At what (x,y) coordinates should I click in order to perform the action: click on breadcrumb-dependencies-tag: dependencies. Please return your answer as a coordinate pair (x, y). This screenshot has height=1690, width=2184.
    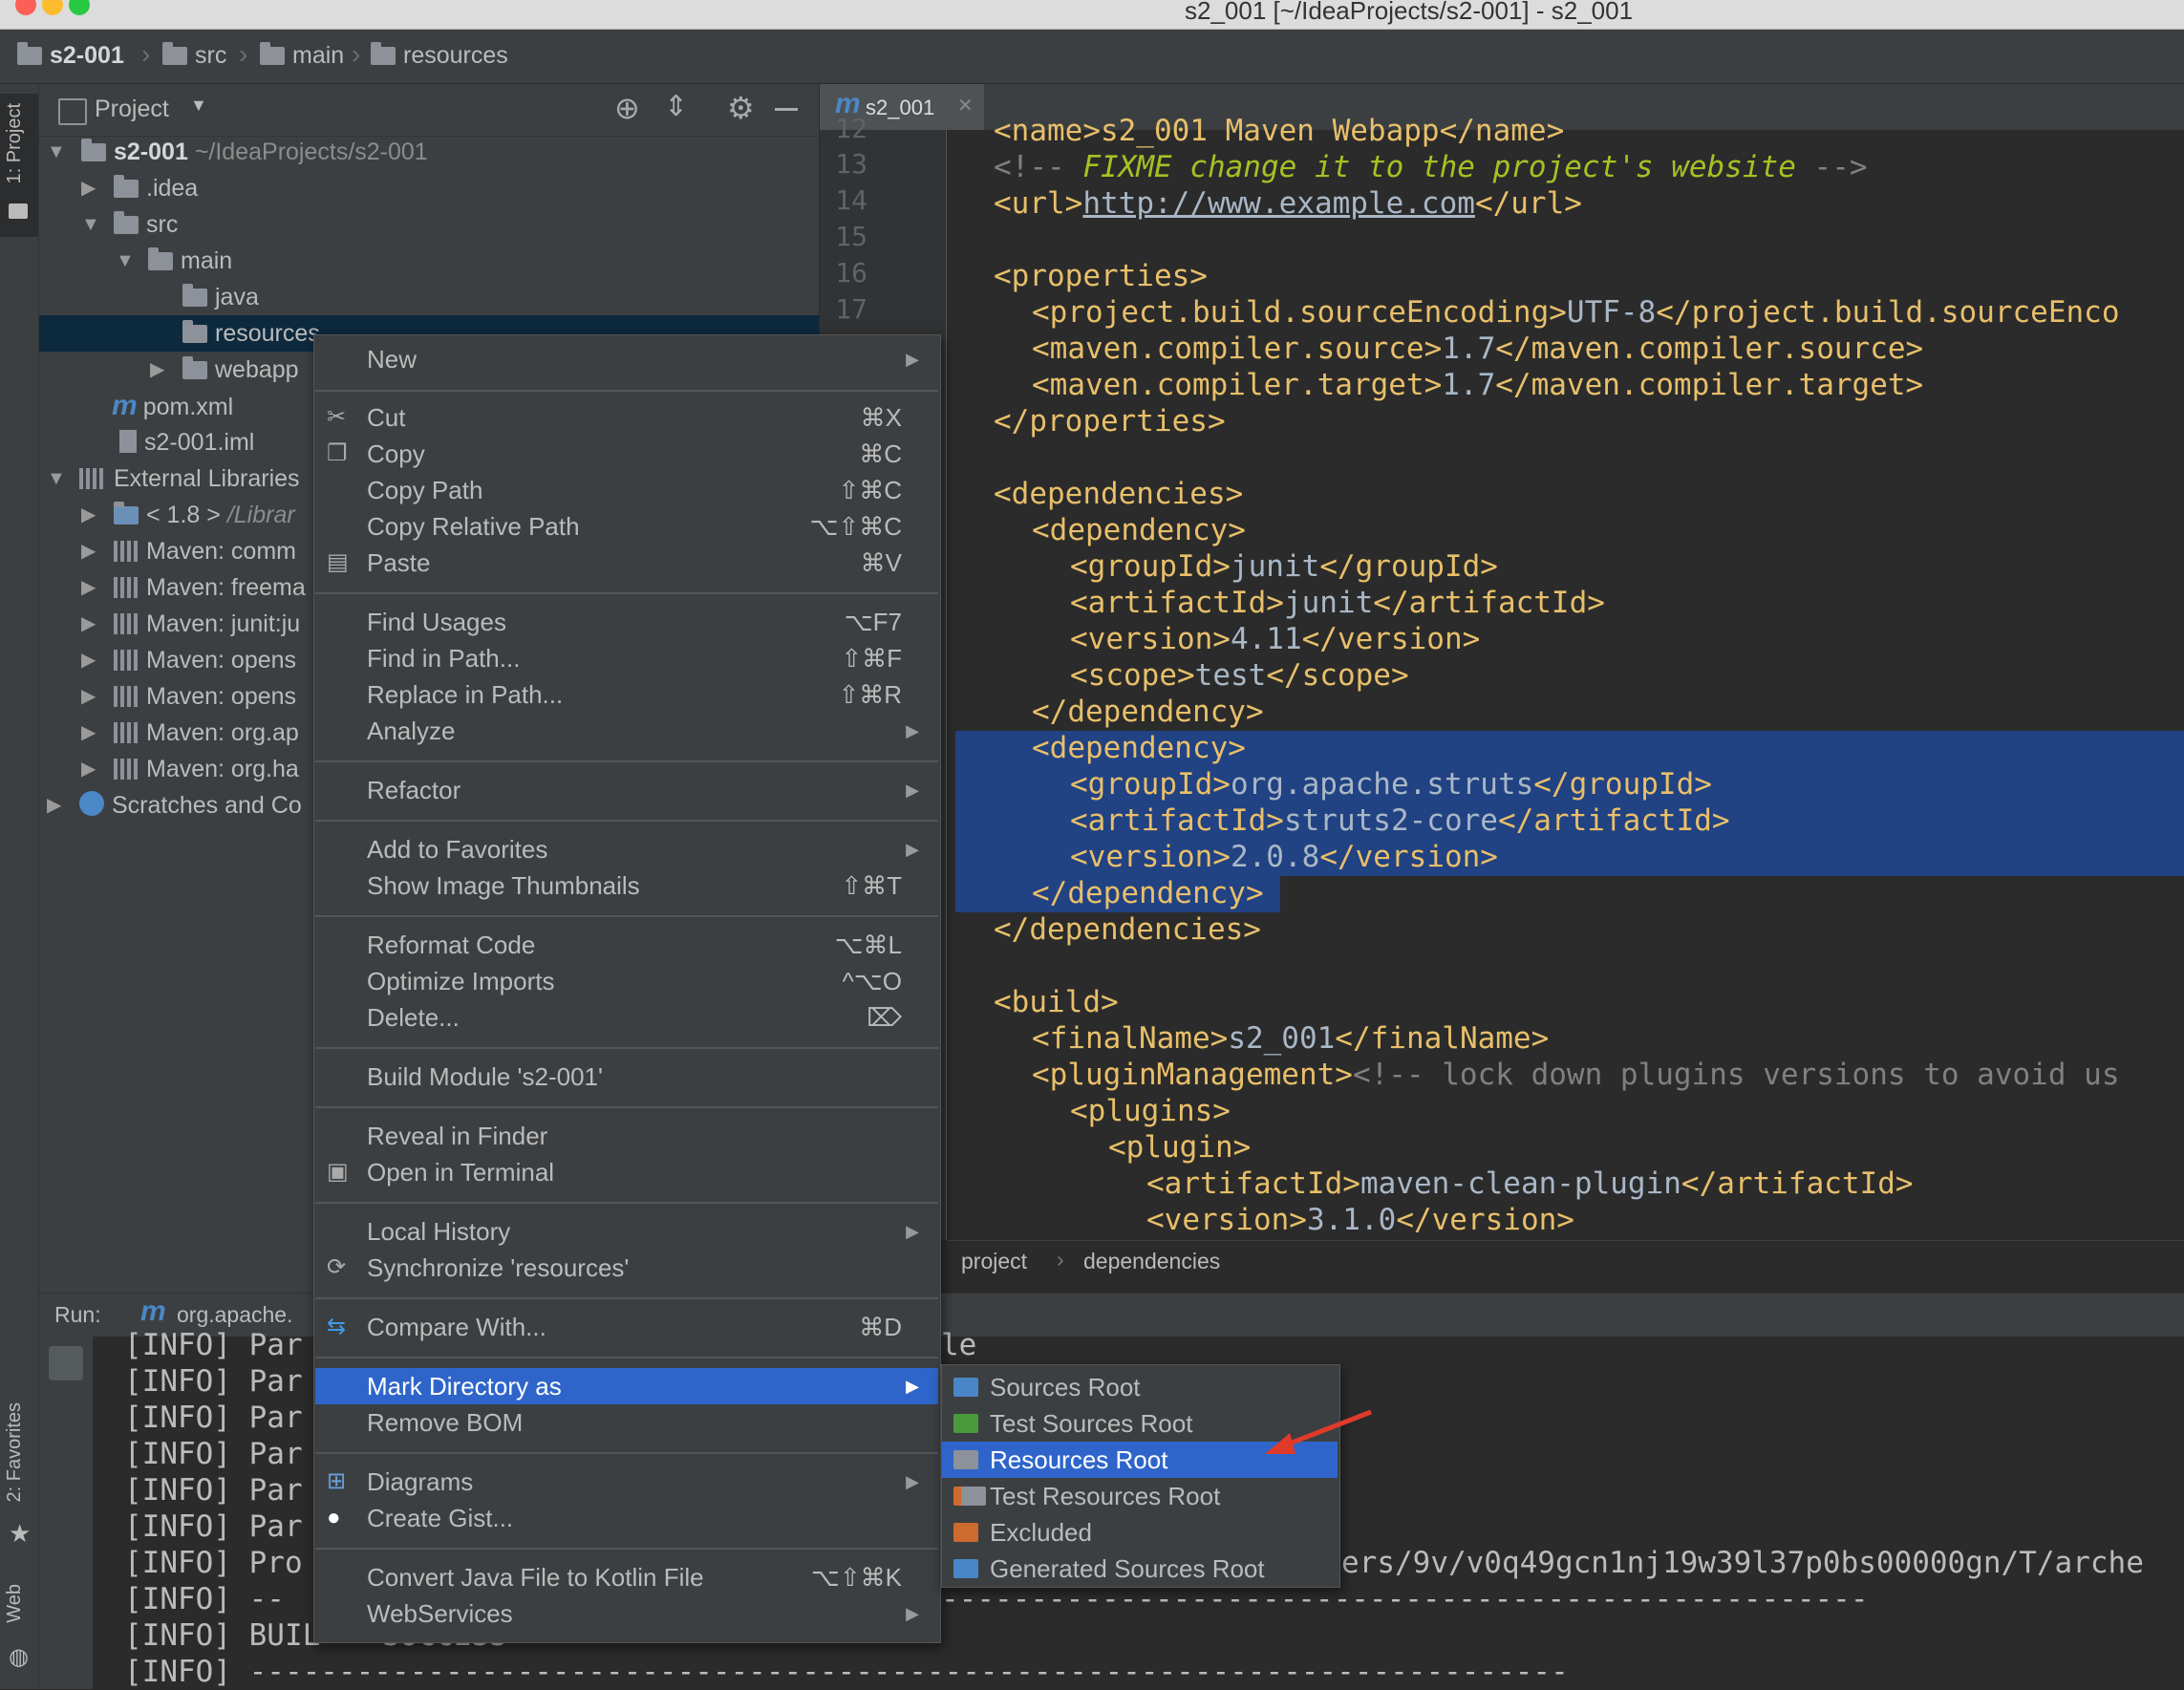
    Looking at the image, I should click on (1151, 1261).